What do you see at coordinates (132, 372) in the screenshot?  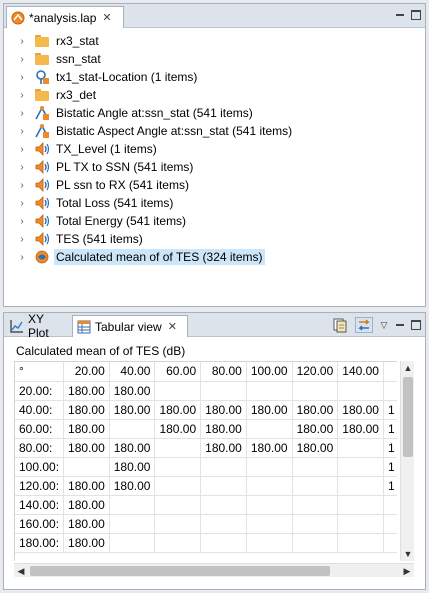 I see `column-header: 40.00` at bounding box center [132, 372].